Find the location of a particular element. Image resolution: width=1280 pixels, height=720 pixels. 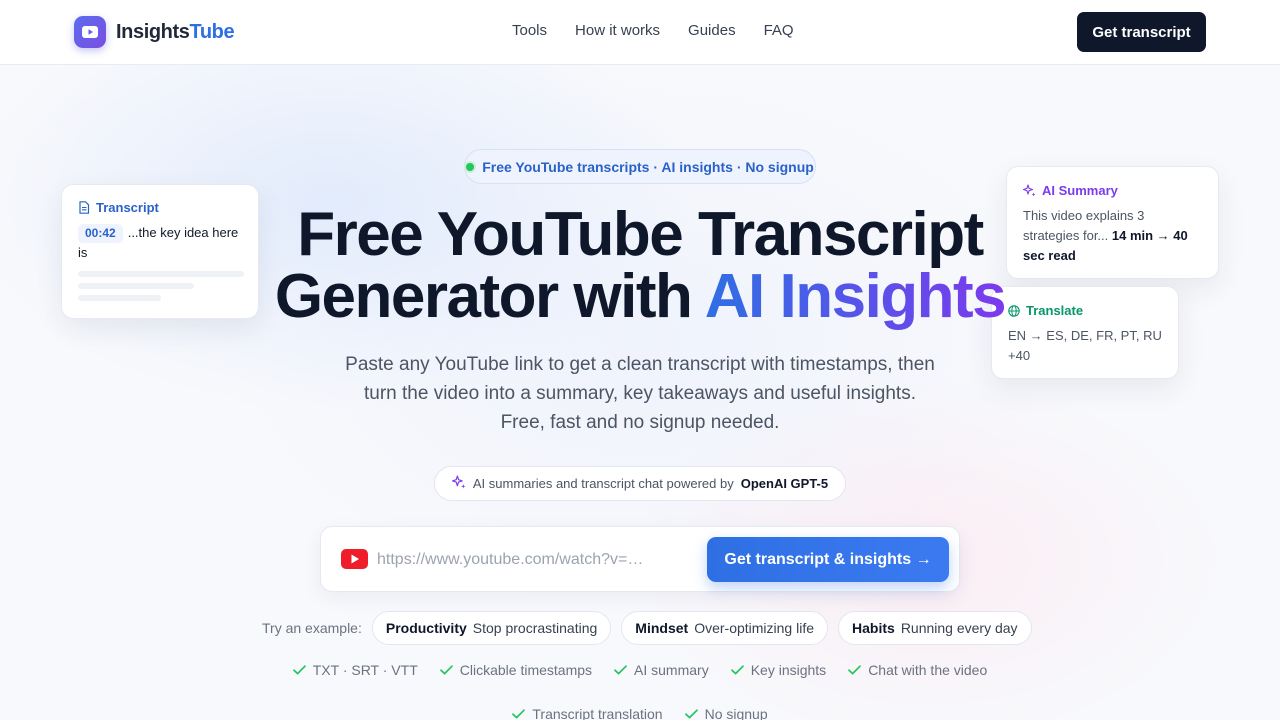

url-form: Get transcript & insights → is located at coordinates (640, 559).